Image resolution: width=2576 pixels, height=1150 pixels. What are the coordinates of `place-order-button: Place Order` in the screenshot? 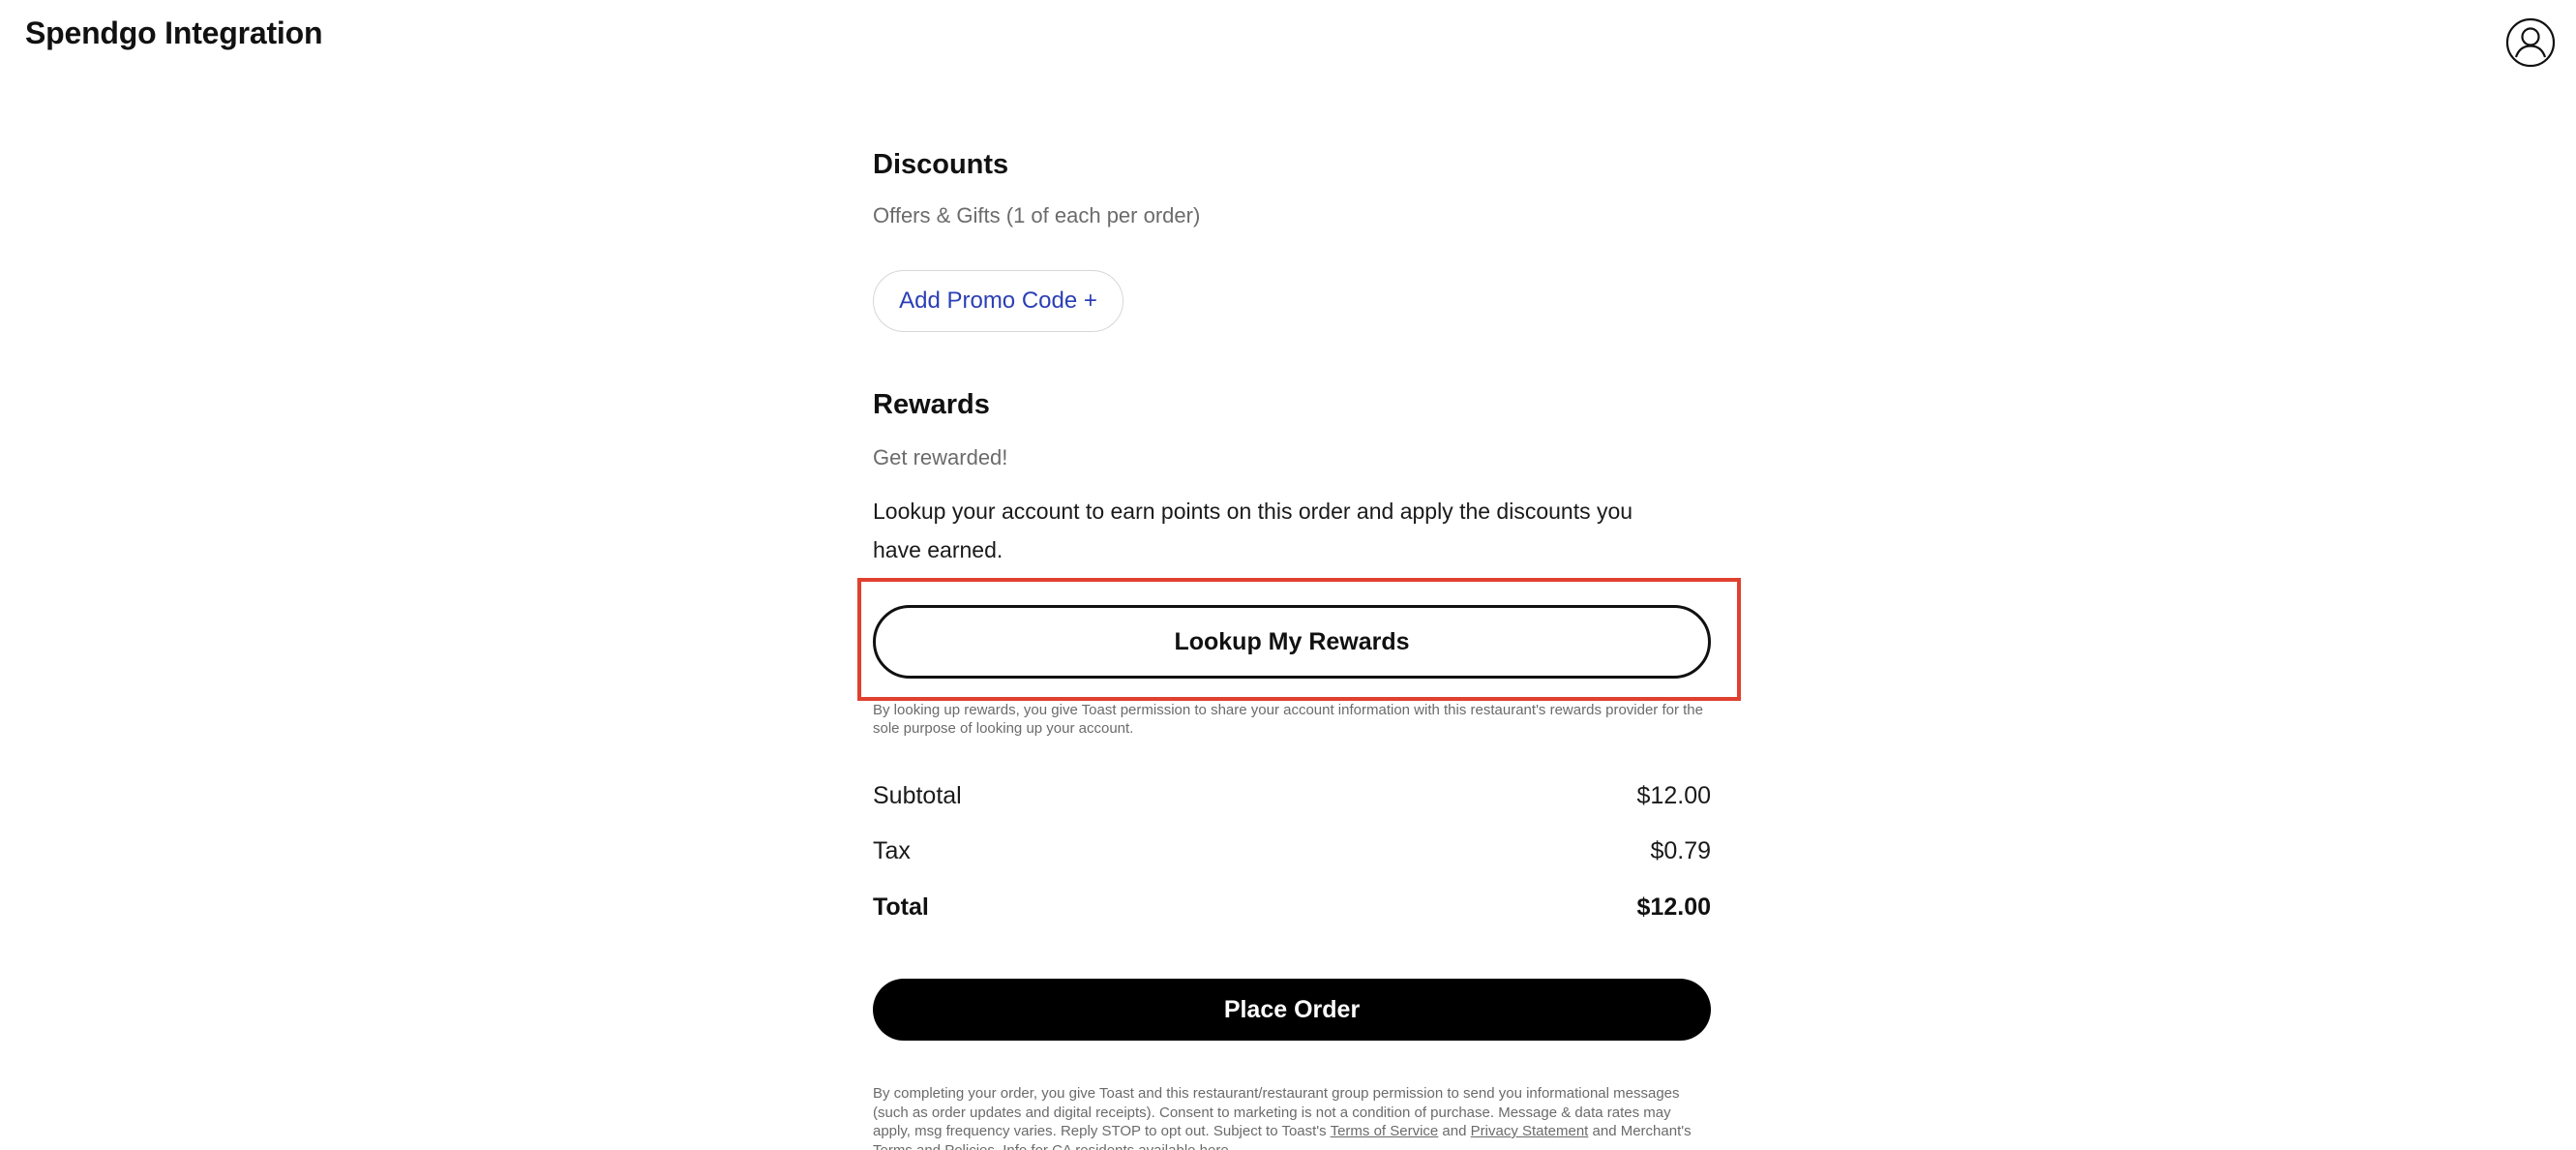 It's located at (1292, 1010).